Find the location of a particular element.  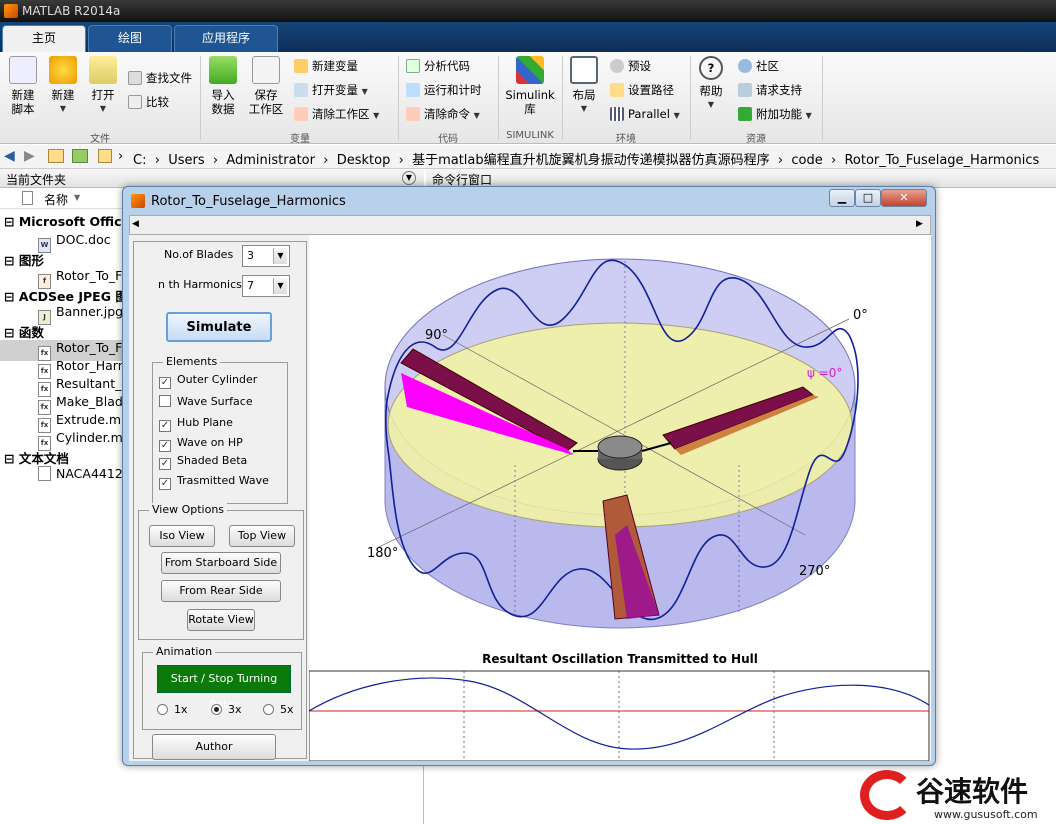

column-name: 名称 is located at coordinates (56, 199).